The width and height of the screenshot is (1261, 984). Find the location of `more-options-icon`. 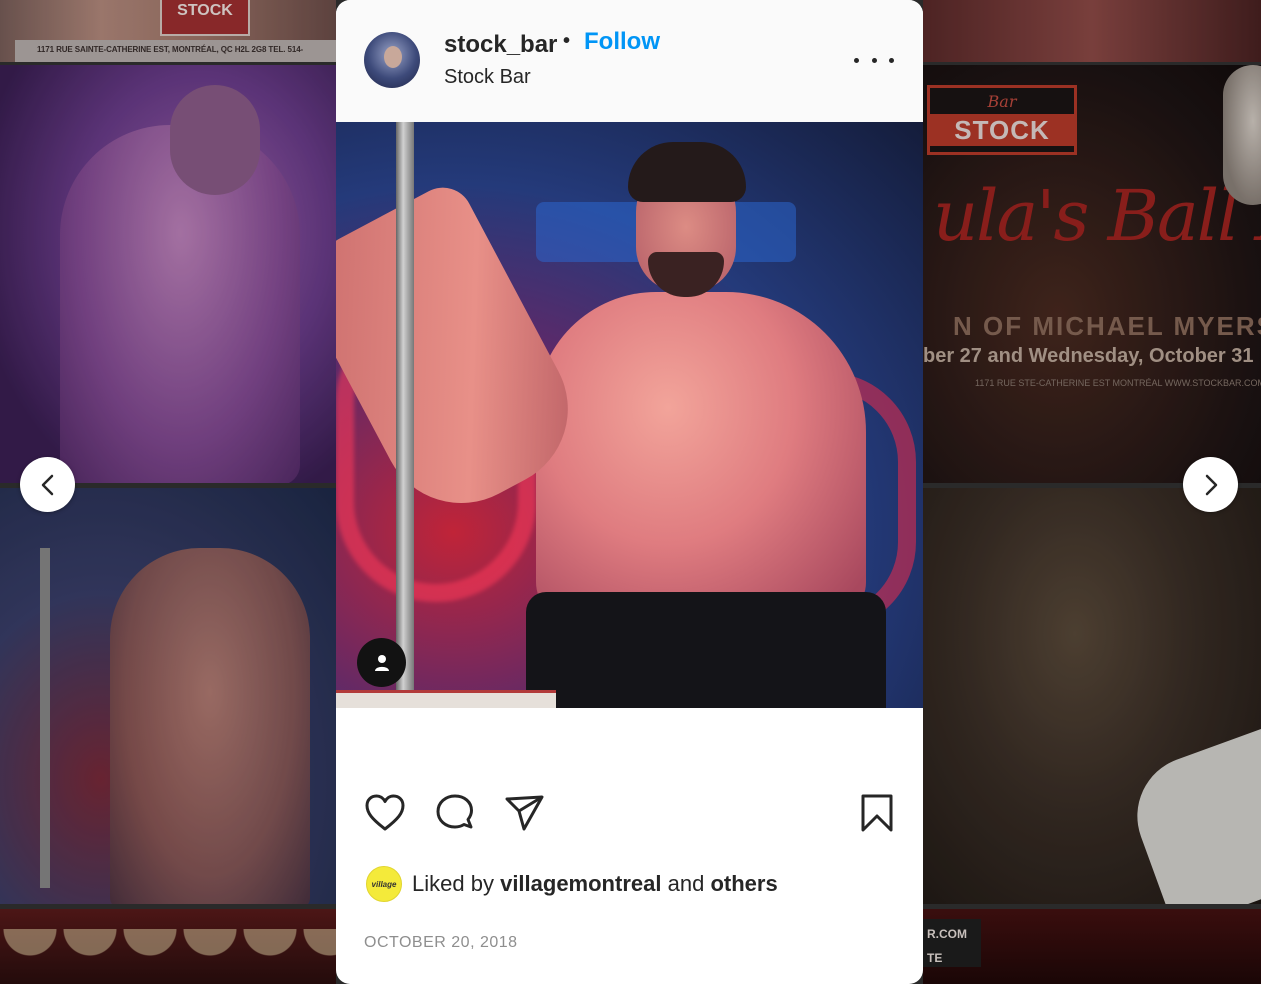

more-options-icon is located at coordinates (874, 60).